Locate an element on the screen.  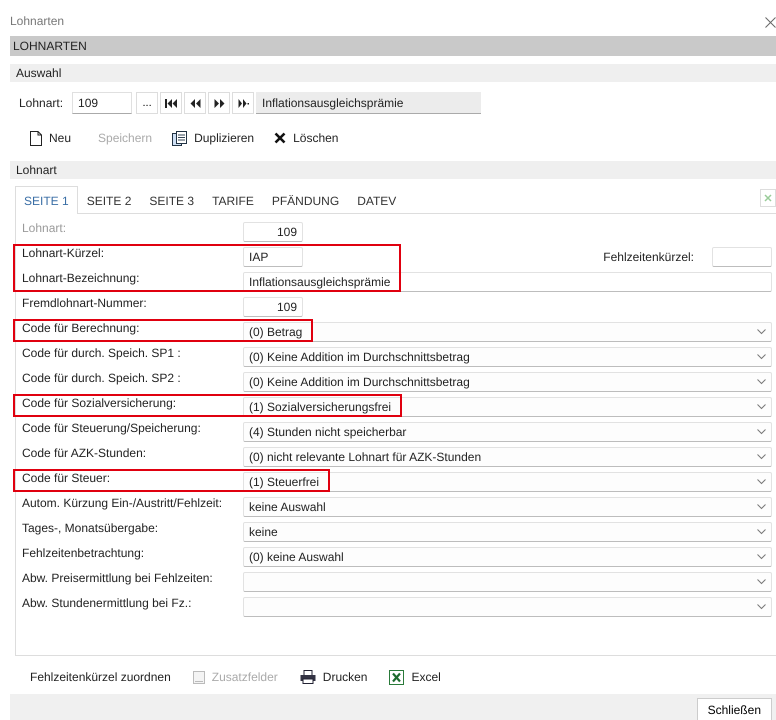
dropdown: (0) Betrag is located at coordinates (507, 332).